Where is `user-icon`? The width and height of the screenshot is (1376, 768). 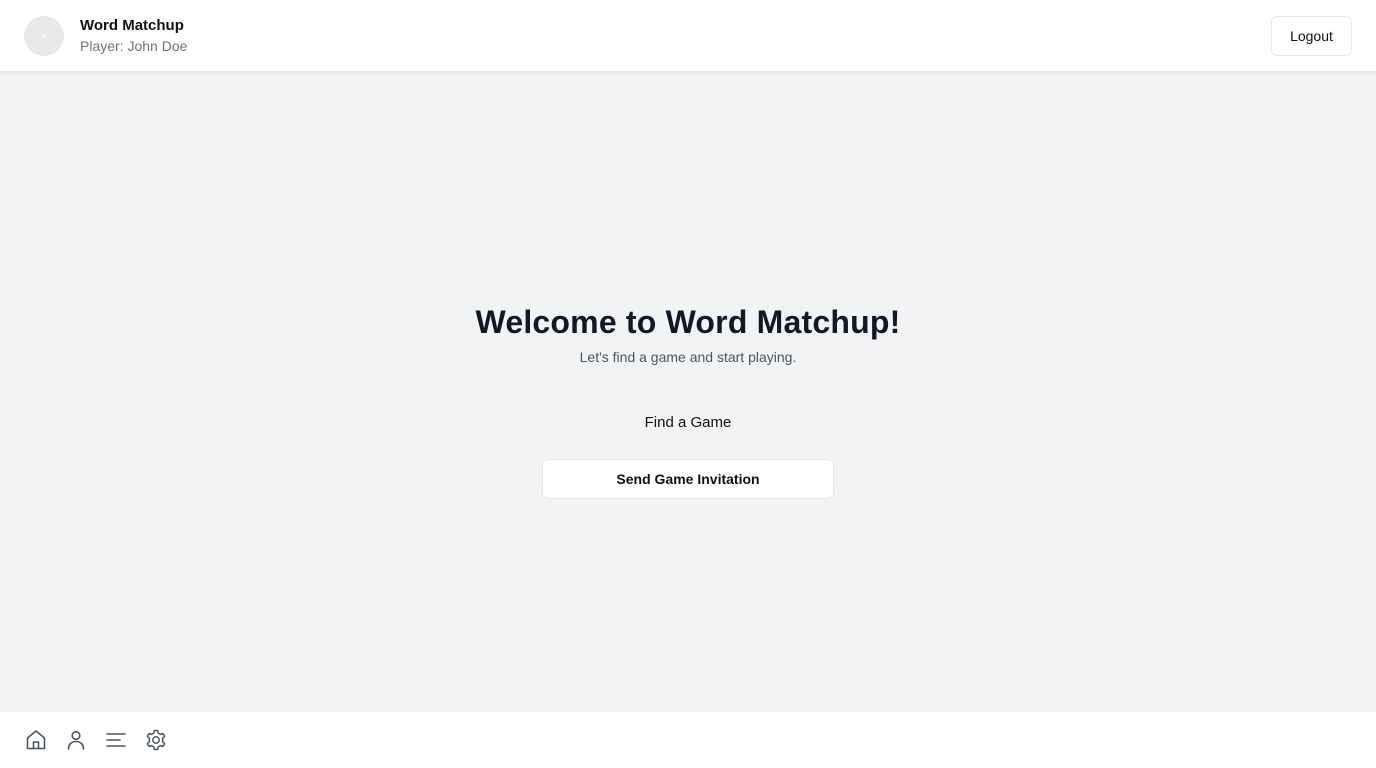 user-icon is located at coordinates (76, 740).